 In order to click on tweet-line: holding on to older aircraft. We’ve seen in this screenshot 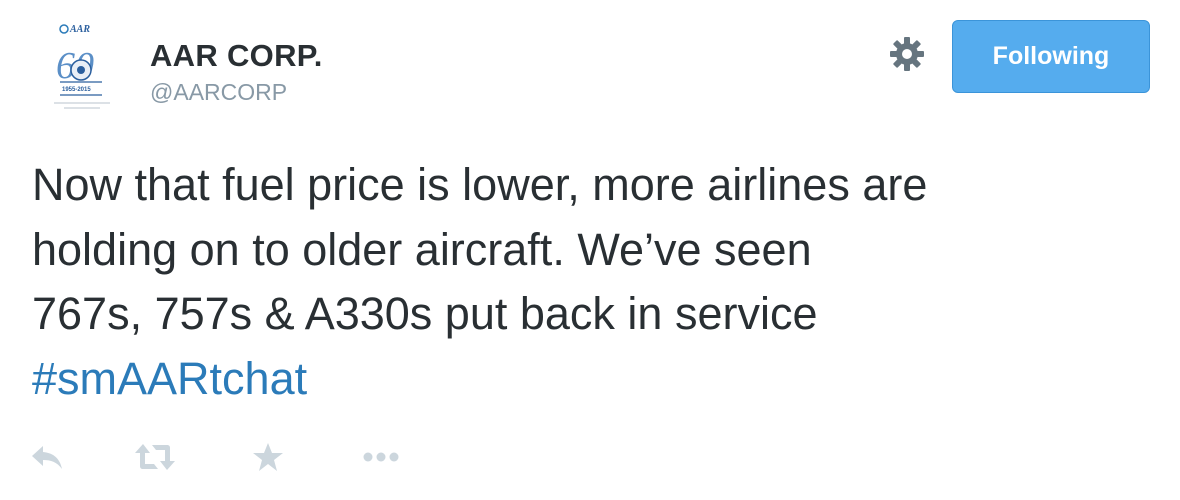, I will do `click(422, 249)`.